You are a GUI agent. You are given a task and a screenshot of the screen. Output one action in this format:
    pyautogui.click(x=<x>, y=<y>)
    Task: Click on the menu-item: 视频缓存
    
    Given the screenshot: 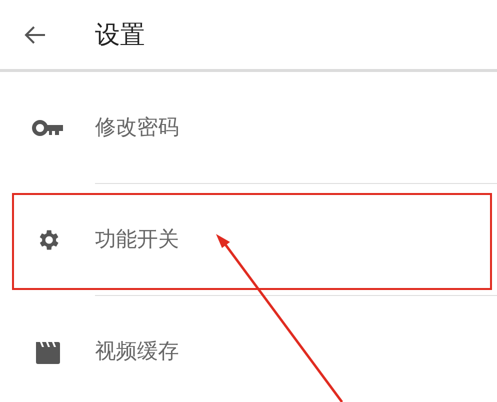 What is the action you would take?
    pyautogui.click(x=137, y=352)
    